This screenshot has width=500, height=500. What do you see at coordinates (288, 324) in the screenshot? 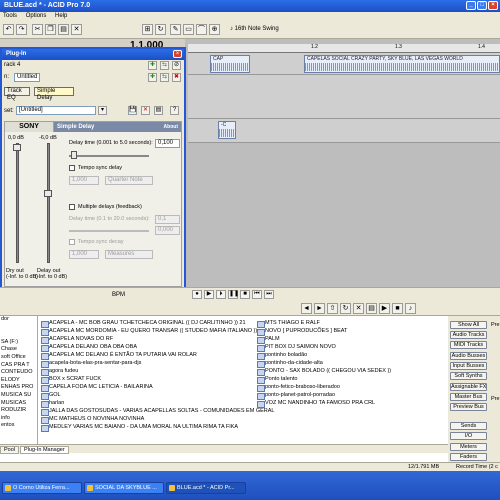
I see `file-item: MTS THIAGO E RALF` at bounding box center [288, 324].